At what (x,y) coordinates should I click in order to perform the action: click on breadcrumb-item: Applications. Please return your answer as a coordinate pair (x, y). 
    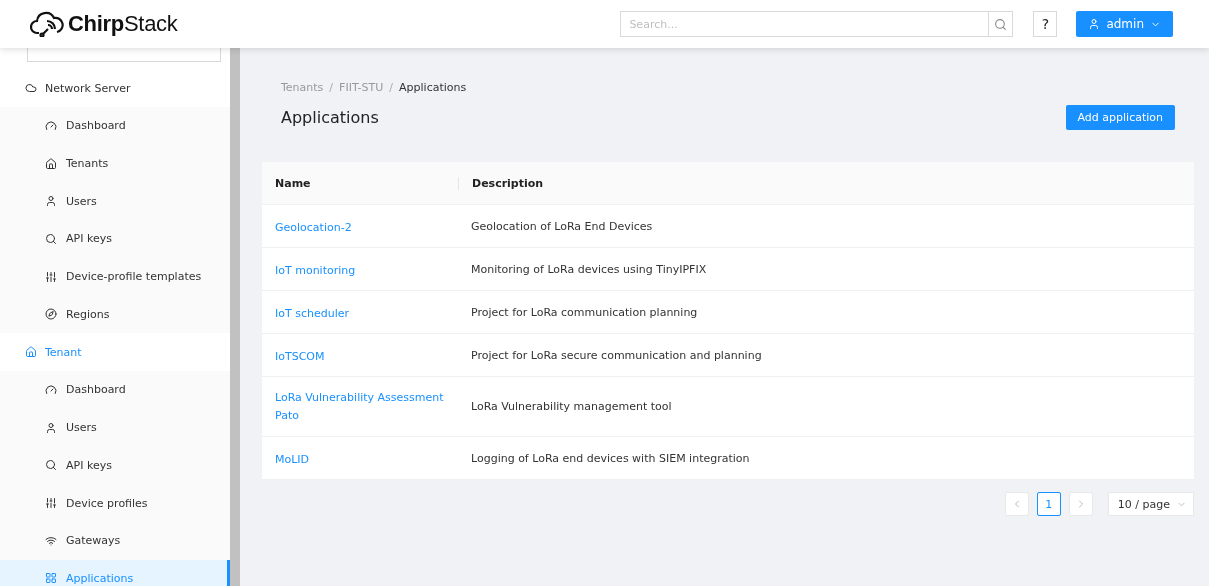
    Looking at the image, I should click on (433, 87).